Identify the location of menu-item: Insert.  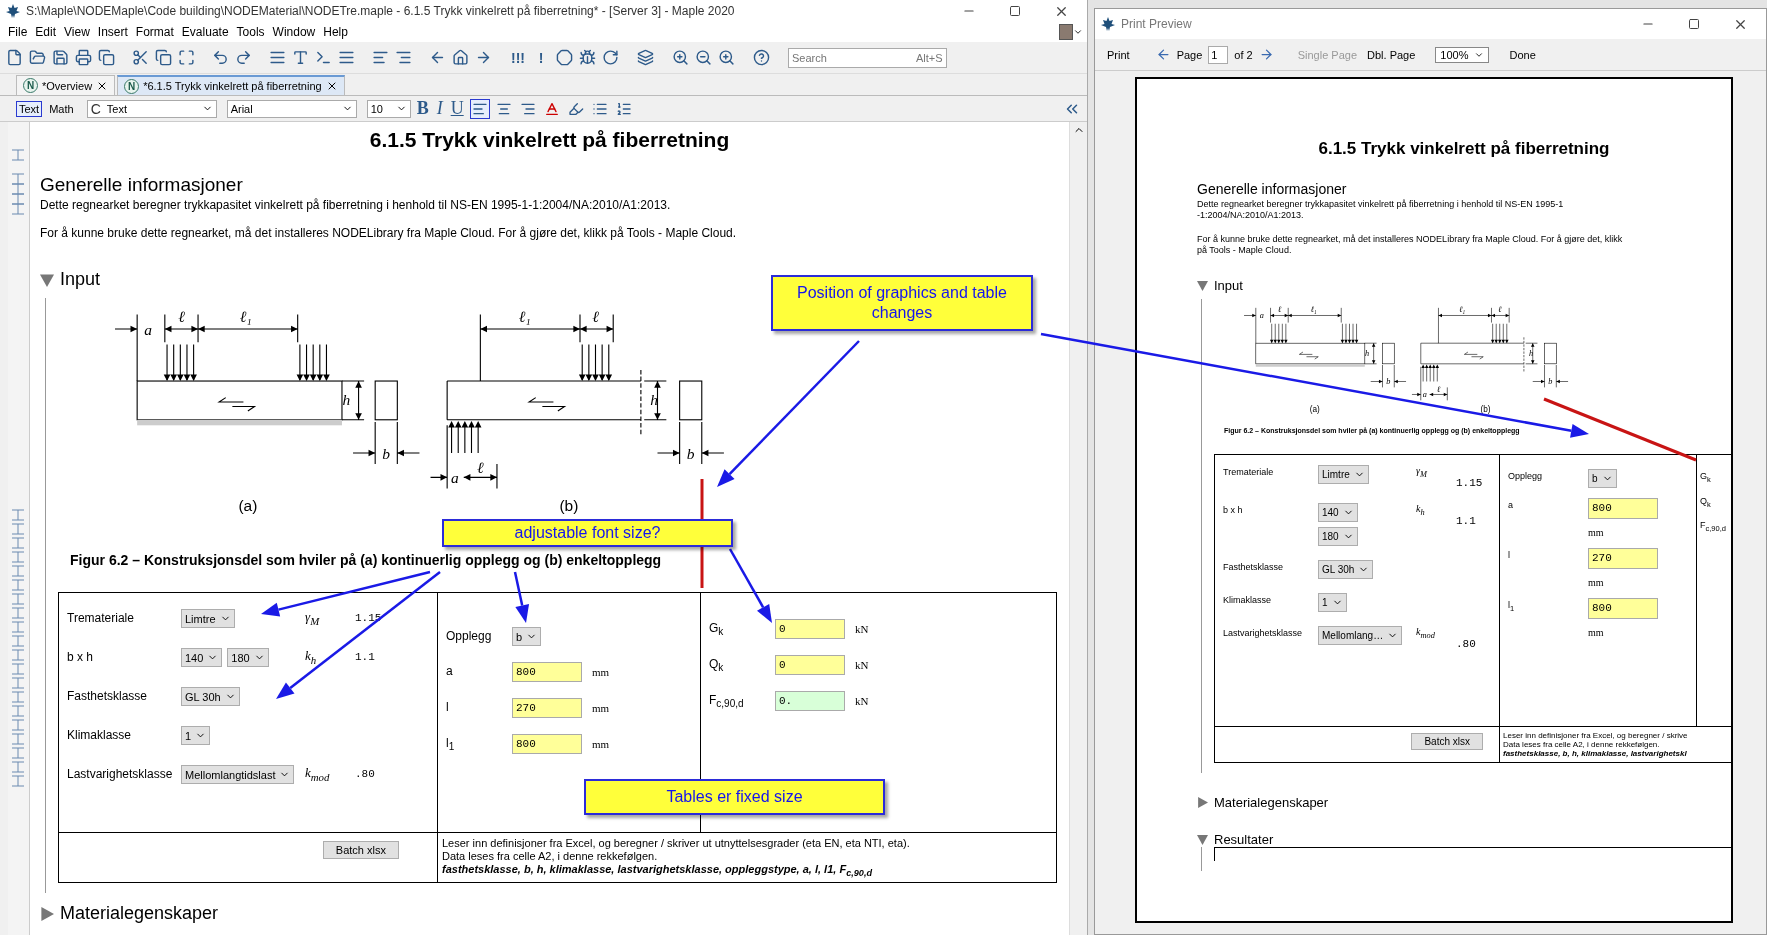
(112, 32).